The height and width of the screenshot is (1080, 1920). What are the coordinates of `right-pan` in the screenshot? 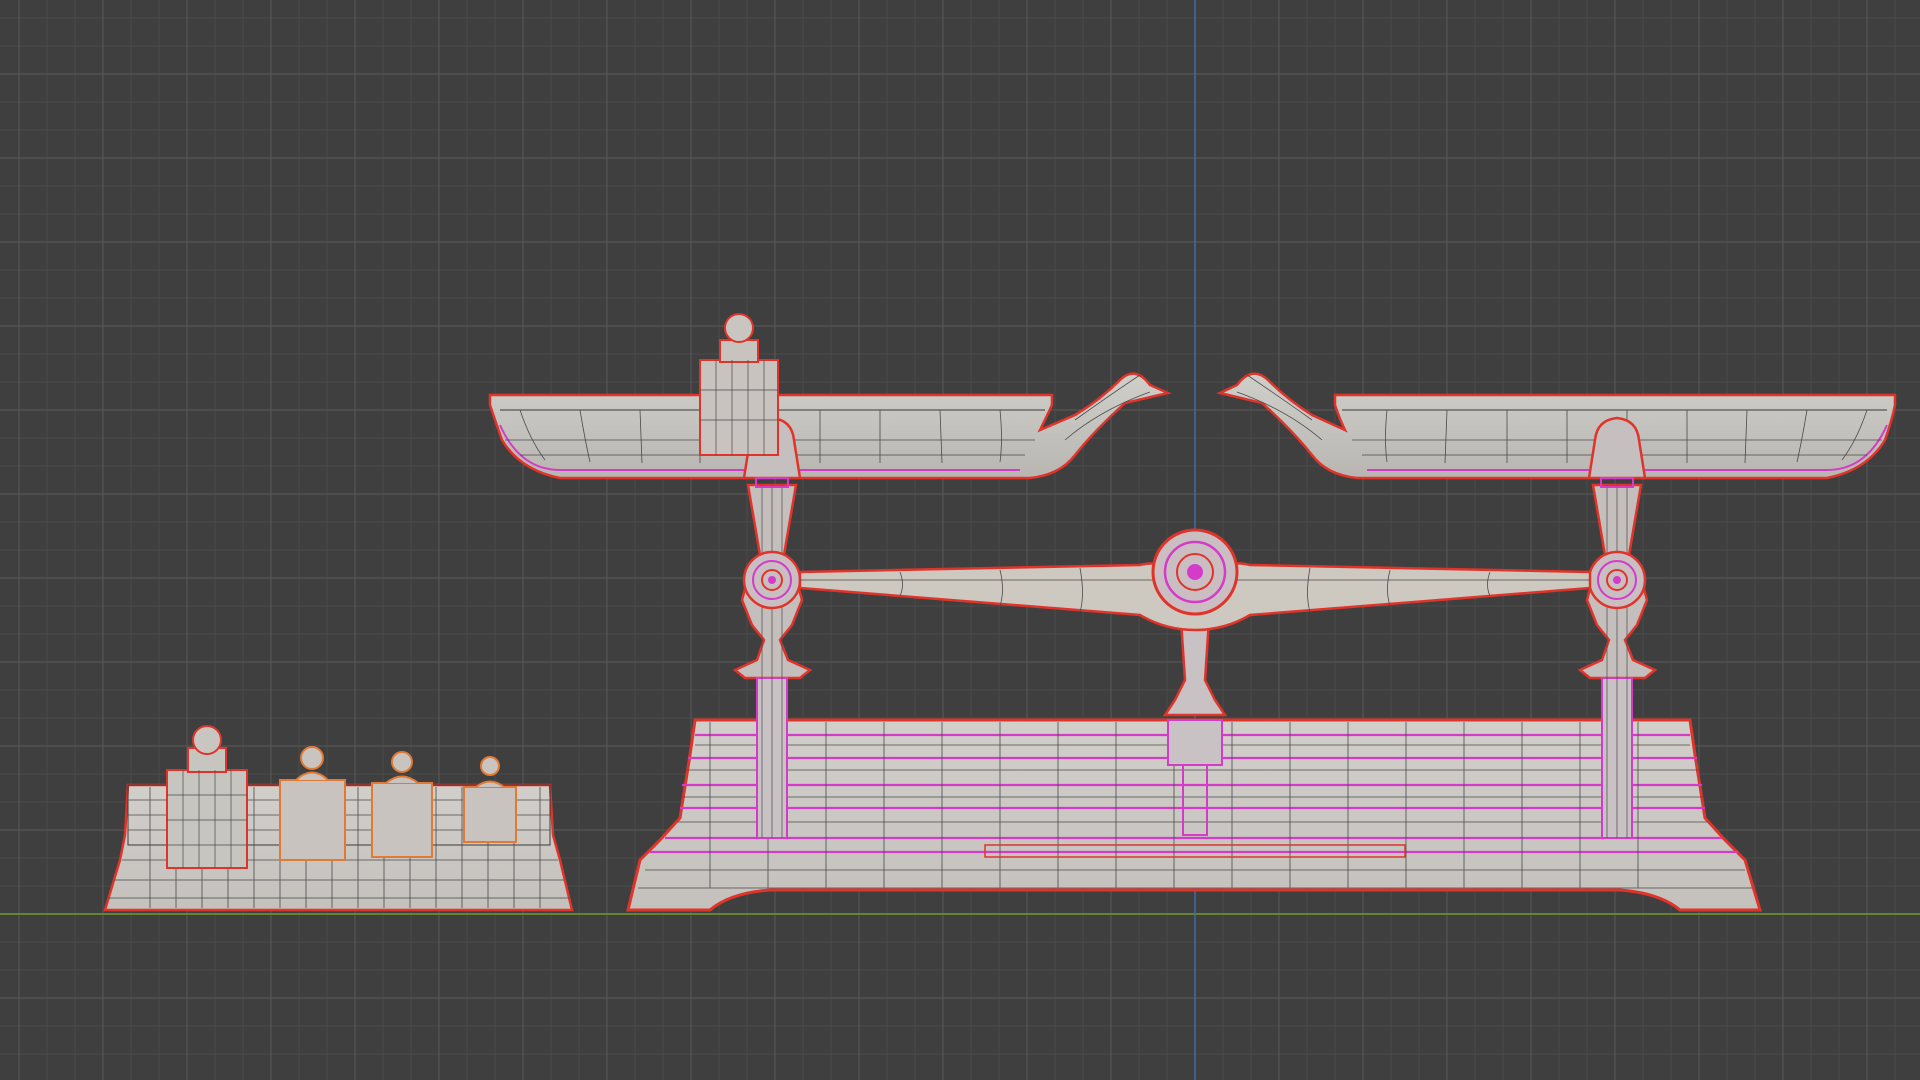 It's located at (1556, 430).